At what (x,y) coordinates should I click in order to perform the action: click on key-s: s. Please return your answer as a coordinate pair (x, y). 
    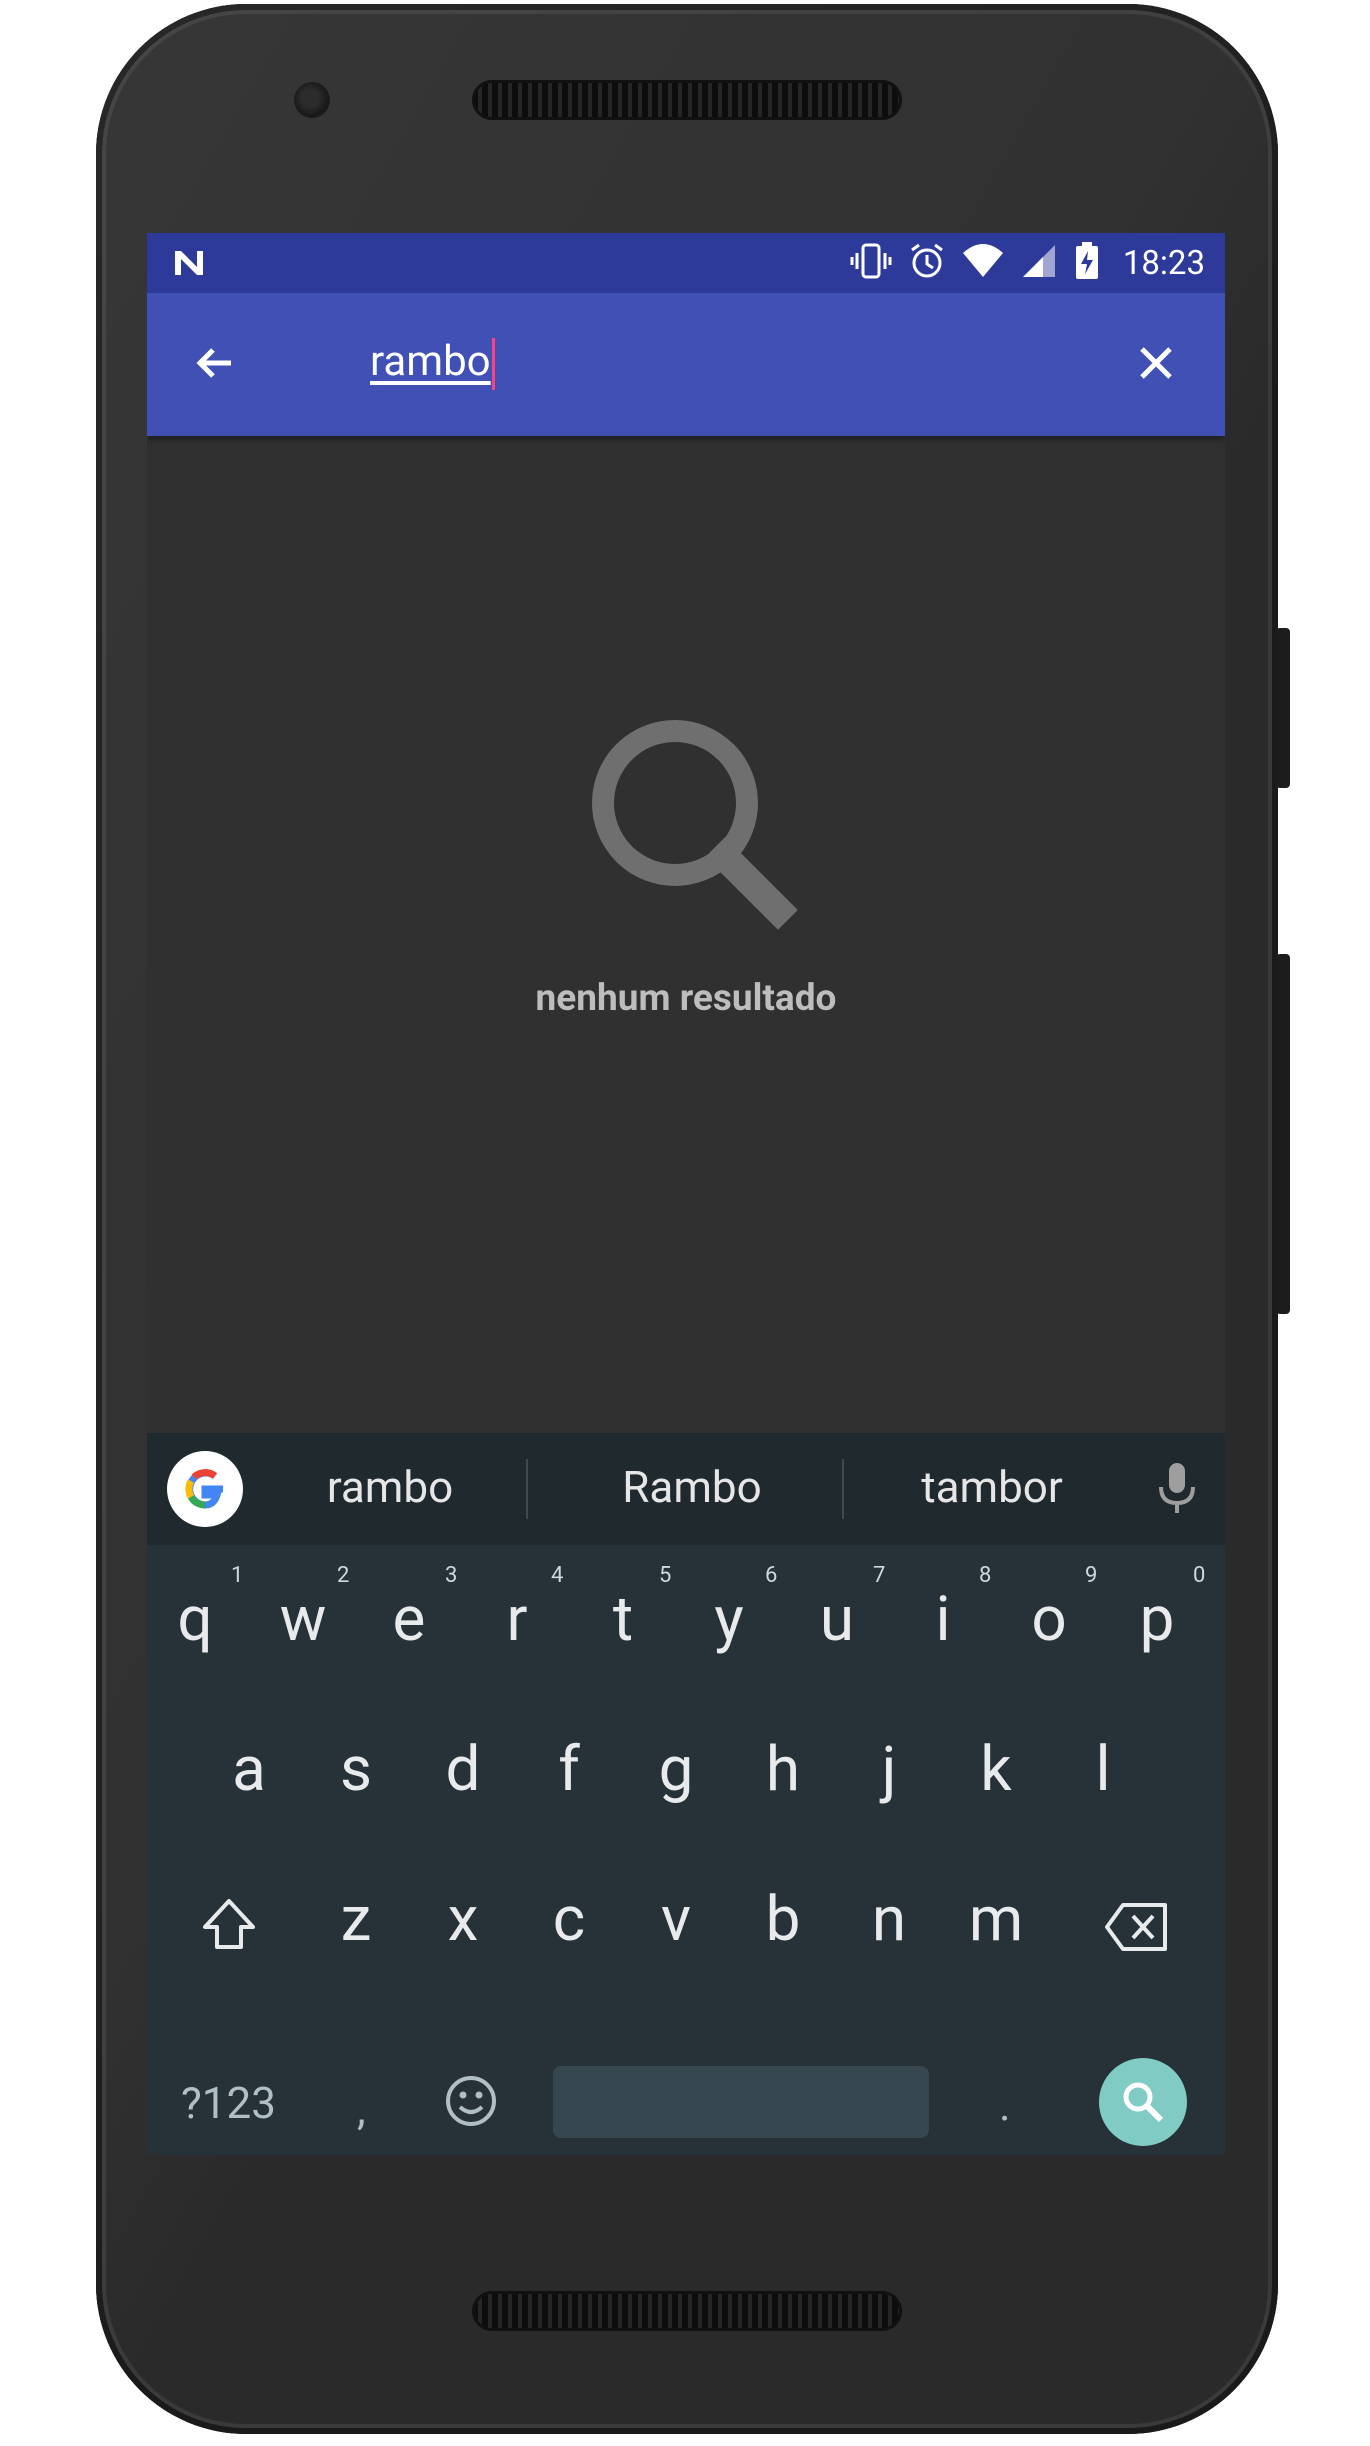
    Looking at the image, I should click on (356, 1769).